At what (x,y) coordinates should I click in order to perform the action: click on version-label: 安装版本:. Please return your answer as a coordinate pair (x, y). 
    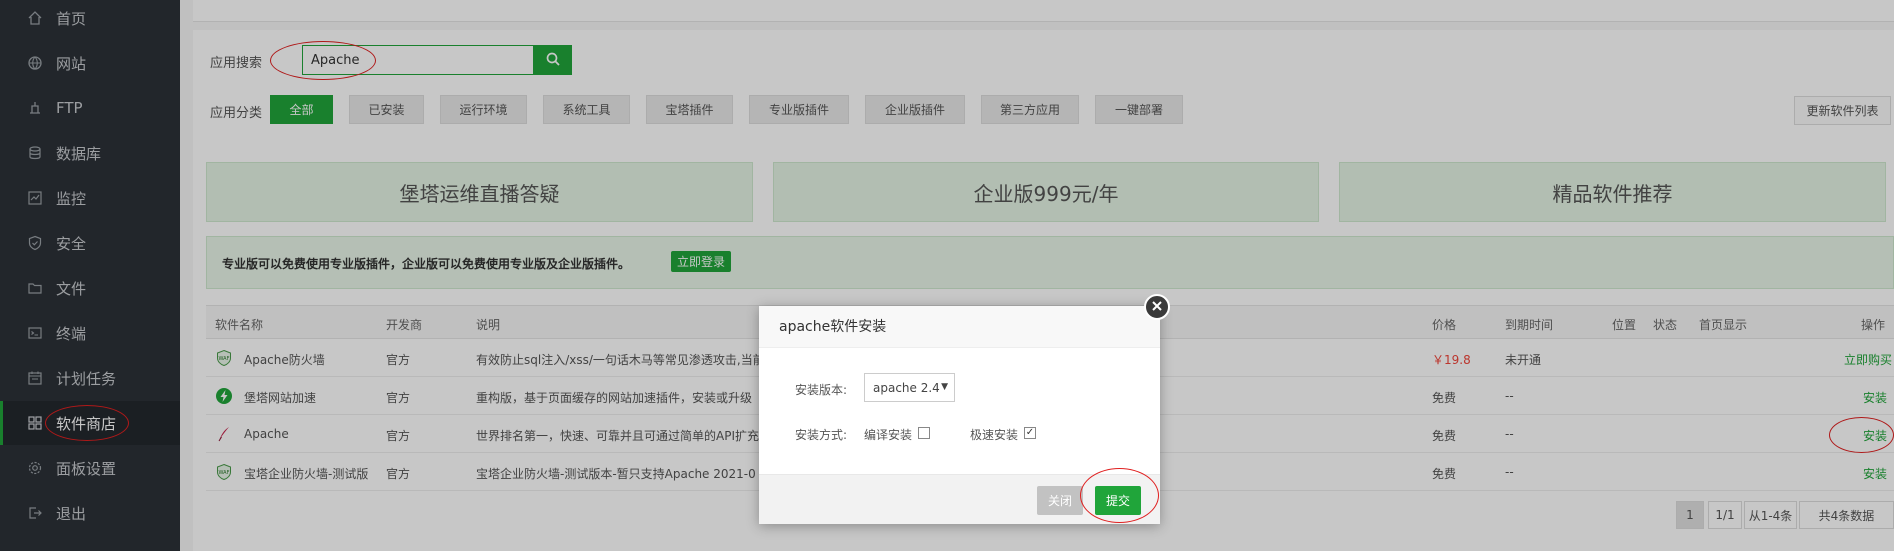
    Looking at the image, I should click on (821, 390).